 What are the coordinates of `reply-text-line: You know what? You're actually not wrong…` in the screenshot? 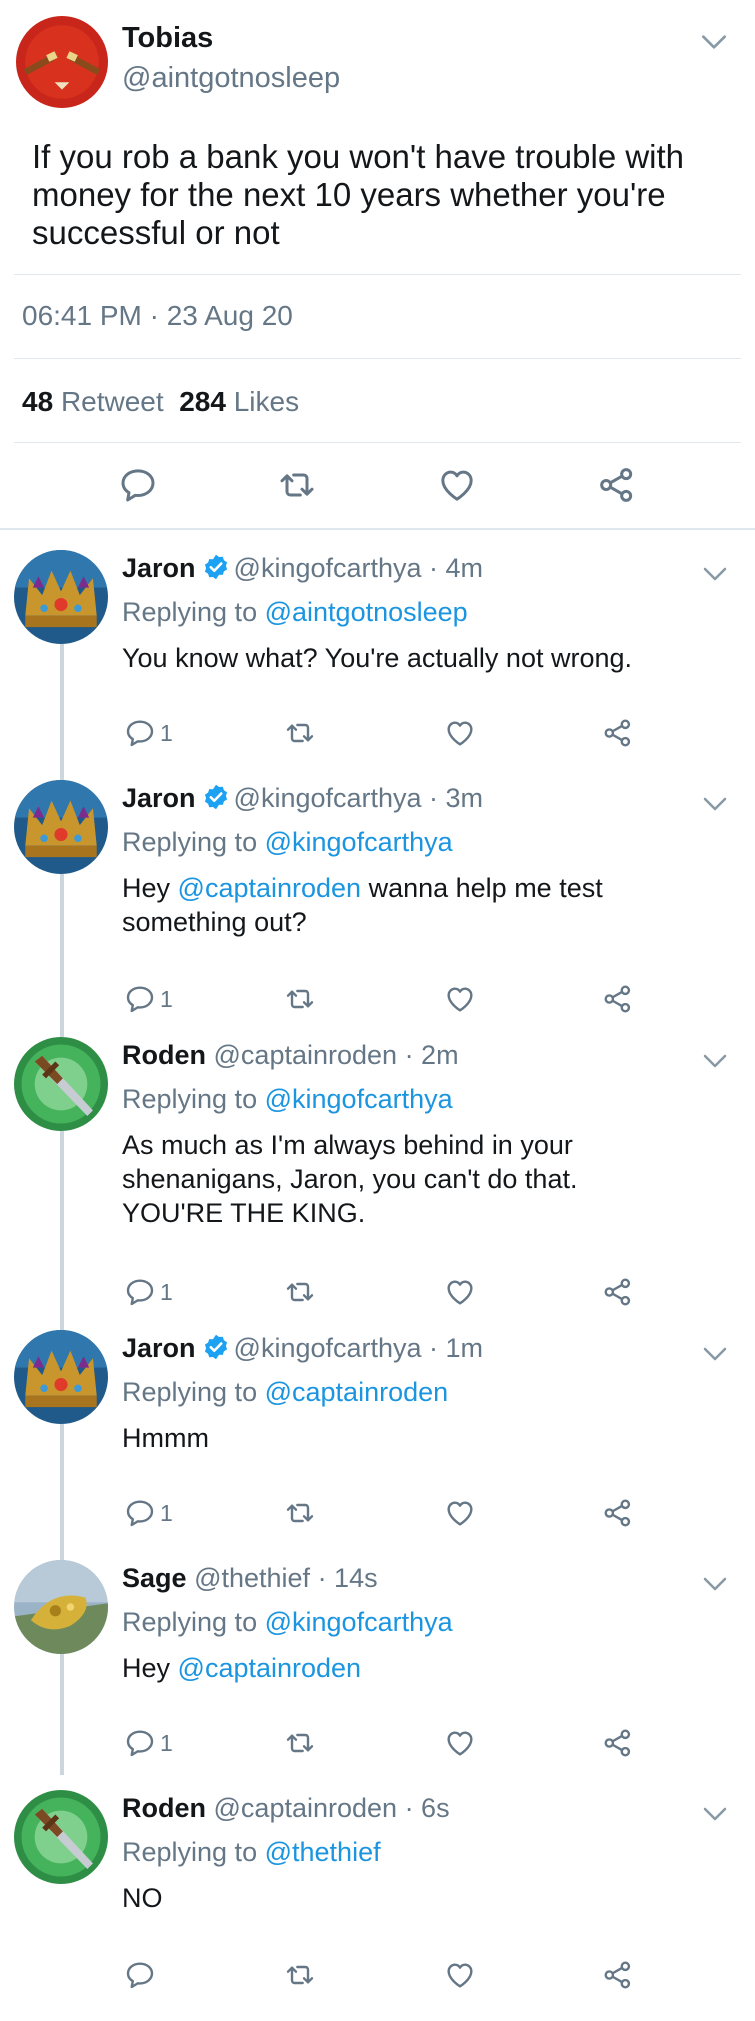 It's located at (377, 658).